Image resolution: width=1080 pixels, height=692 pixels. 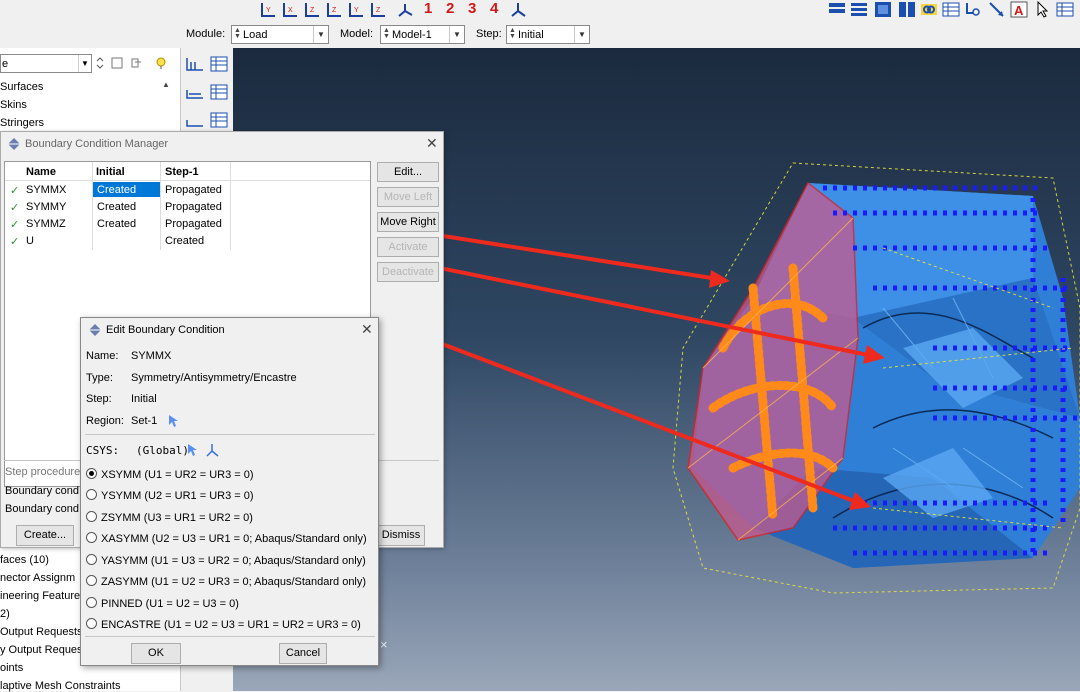 I want to click on radio-xsymm: XSYMM (U1 = UR2 = UR3 = 0), so click(x=170, y=474).